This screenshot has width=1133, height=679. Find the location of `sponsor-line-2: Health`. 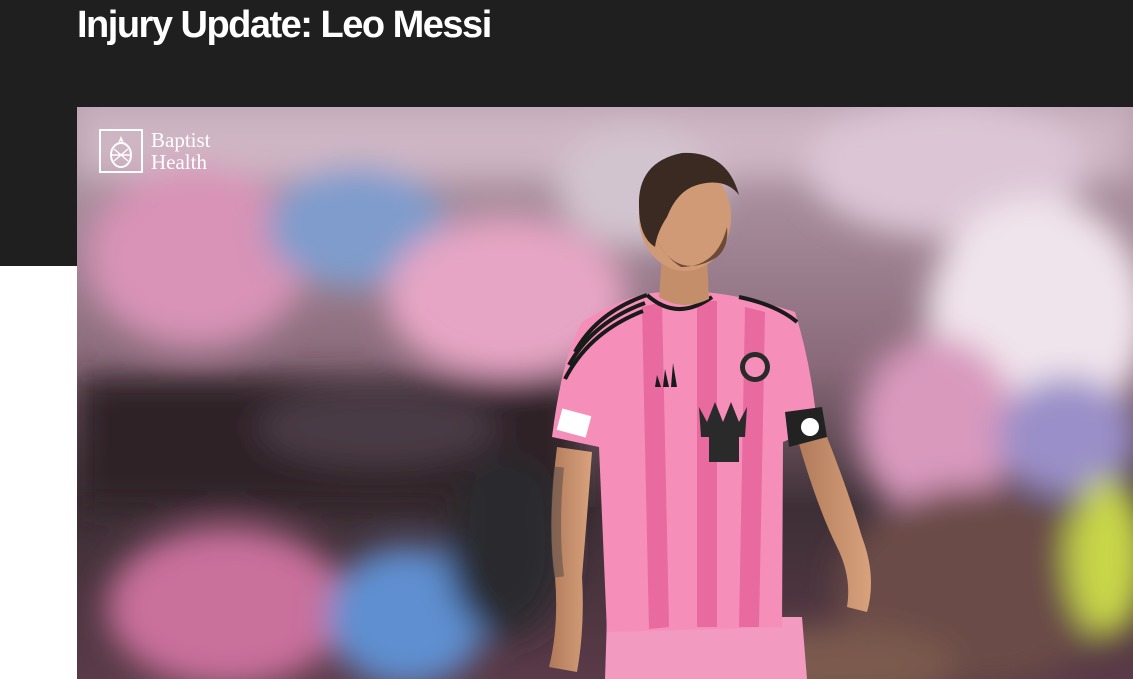

sponsor-line-2: Health is located at coordinates (179, 162).